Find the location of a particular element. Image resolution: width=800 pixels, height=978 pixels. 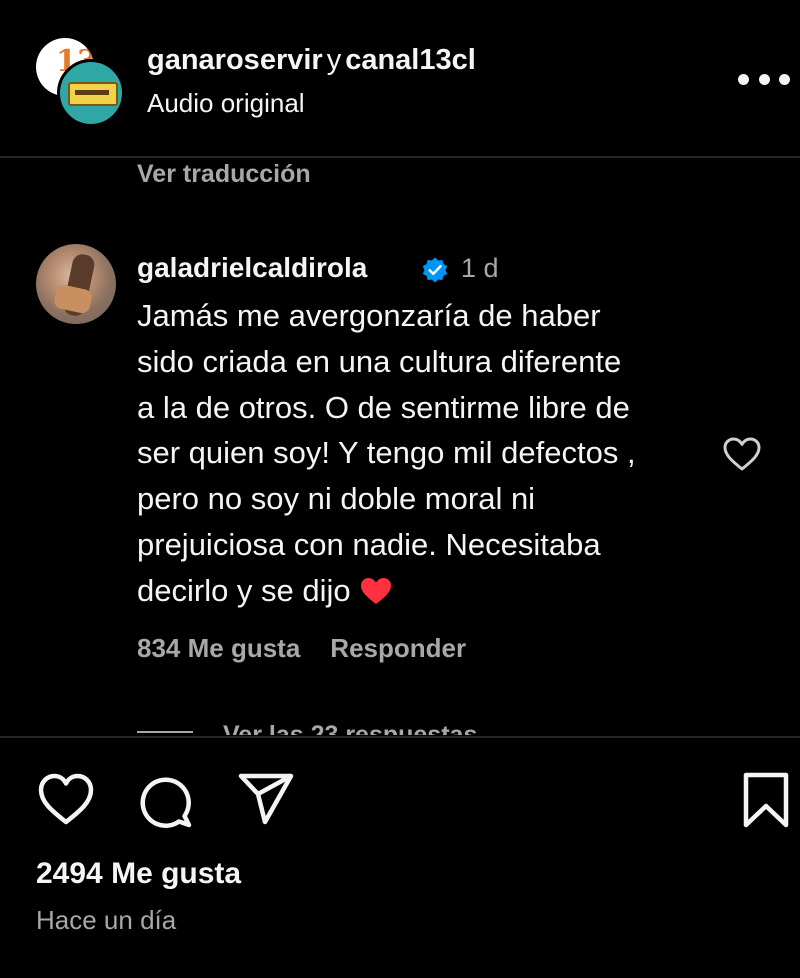

view-replies-link: Ver las 23 respuestas is located at coordinates (307, 726).